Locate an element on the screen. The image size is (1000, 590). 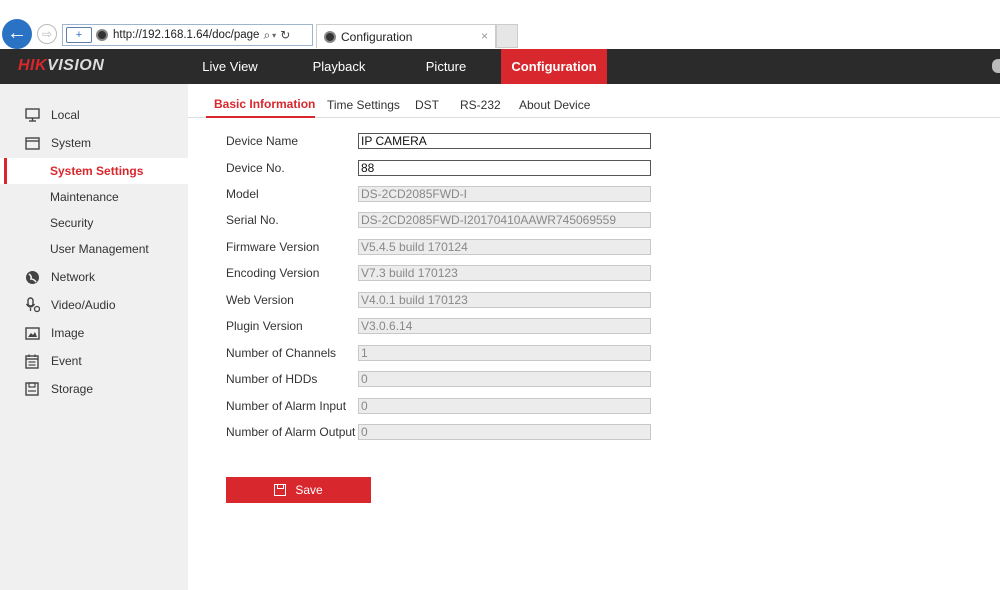
form-row-serial-no: Serial No. is located at coordinates (441, 220).